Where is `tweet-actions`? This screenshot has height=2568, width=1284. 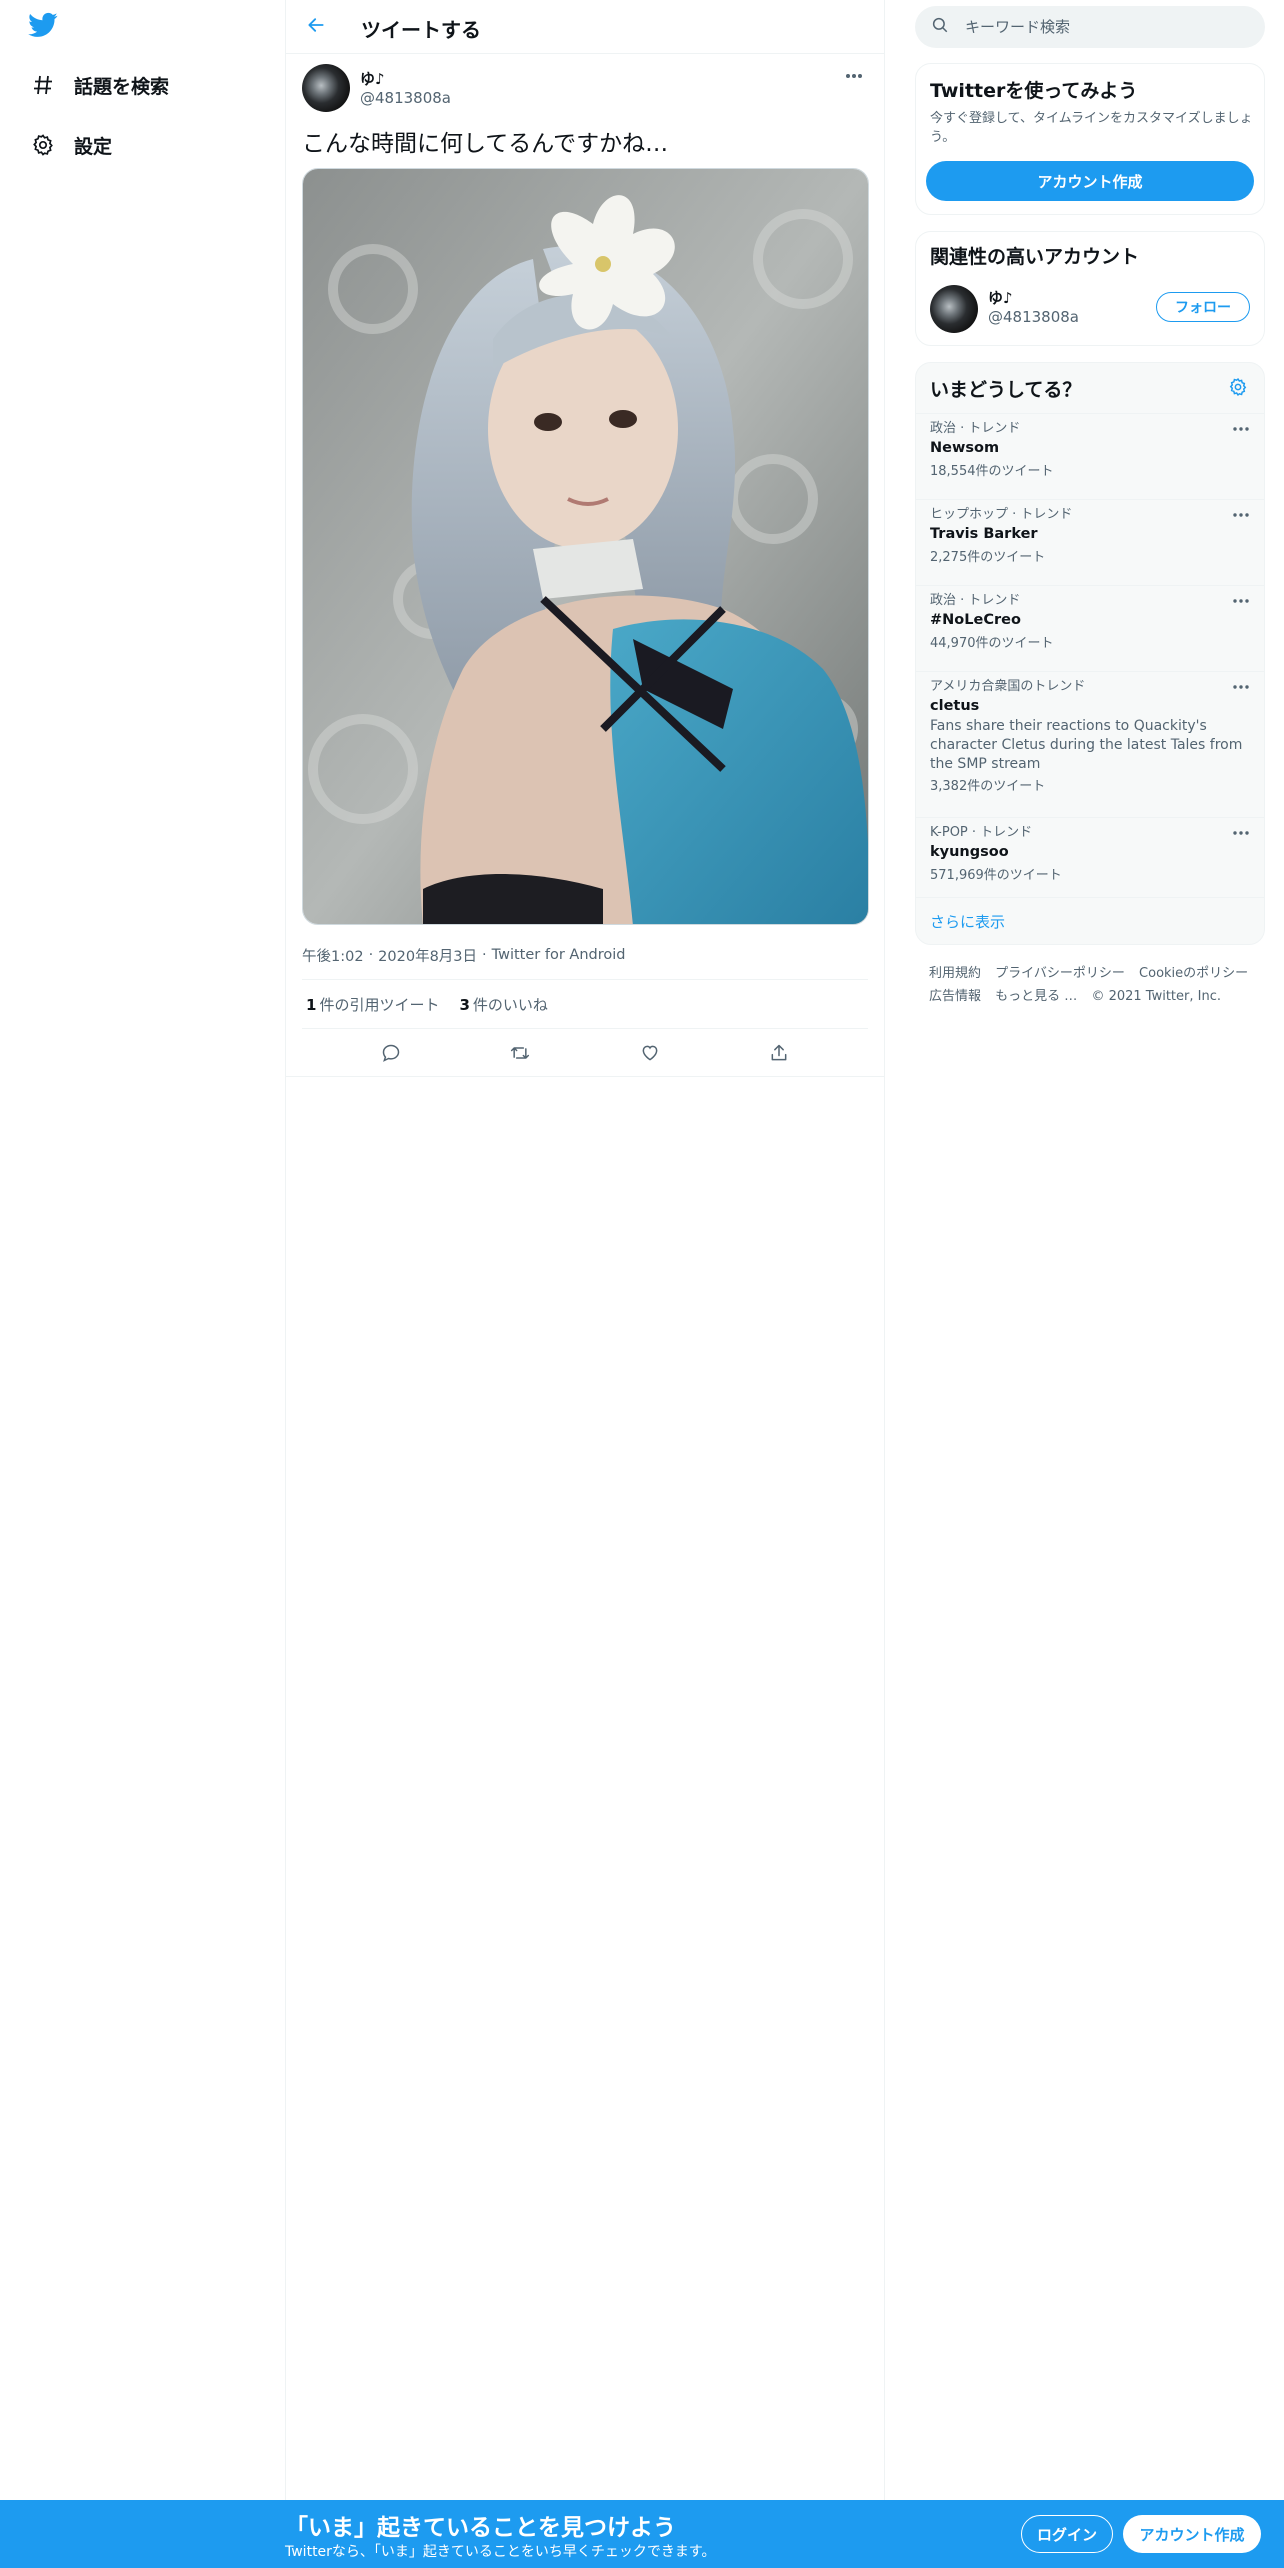 tweet-actions is located at coordinates (585, 1053).